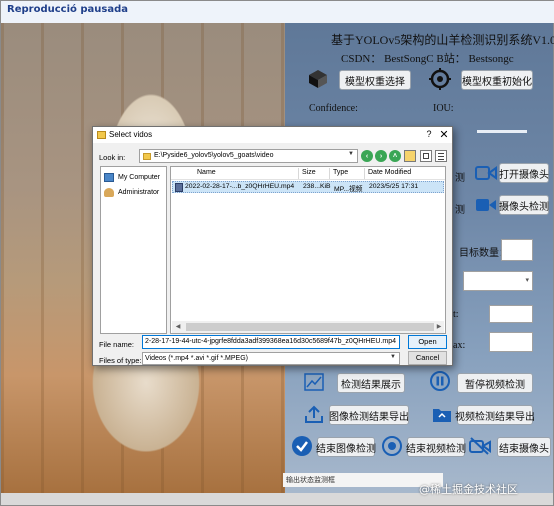  What do you see at coordinates (371, 383) in the screenshot?
I see `detect-result-show-button: 检测结果展示` at bounding box center [371, 383].